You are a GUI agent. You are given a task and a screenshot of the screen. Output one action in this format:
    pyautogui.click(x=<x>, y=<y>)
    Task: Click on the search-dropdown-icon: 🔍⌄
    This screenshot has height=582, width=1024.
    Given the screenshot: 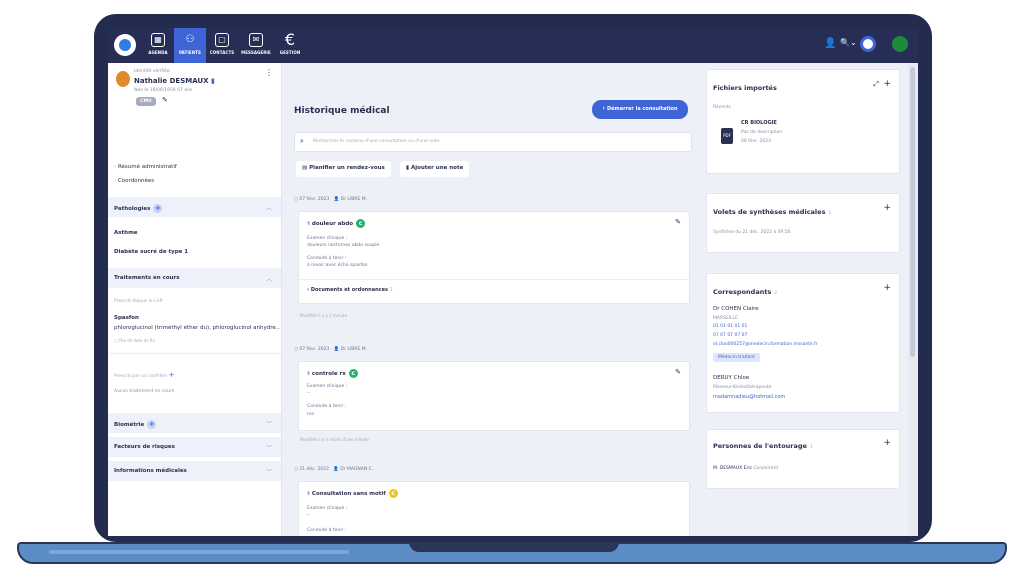 What is the action you would take?
    pyautogui.click(x=848, y=42)
    